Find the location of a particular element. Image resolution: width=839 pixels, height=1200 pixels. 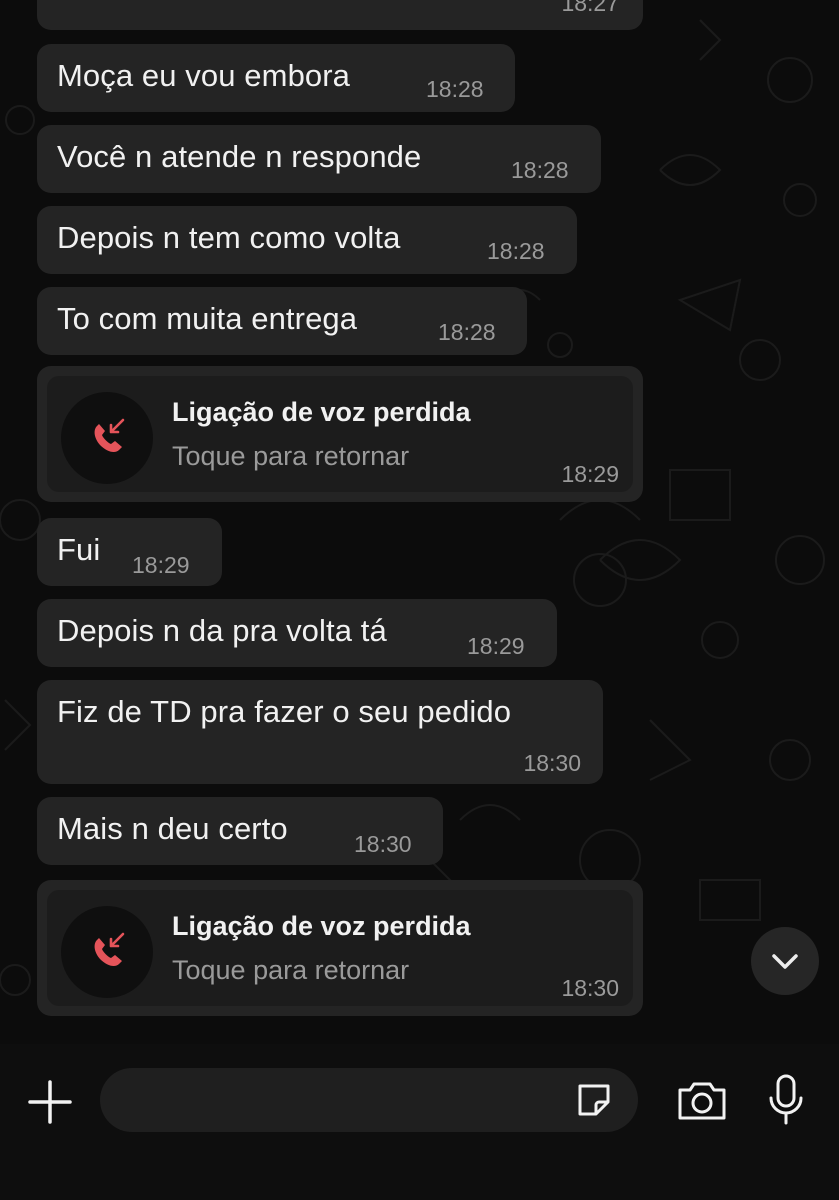

message-input is located at coordinates (369, 1100).